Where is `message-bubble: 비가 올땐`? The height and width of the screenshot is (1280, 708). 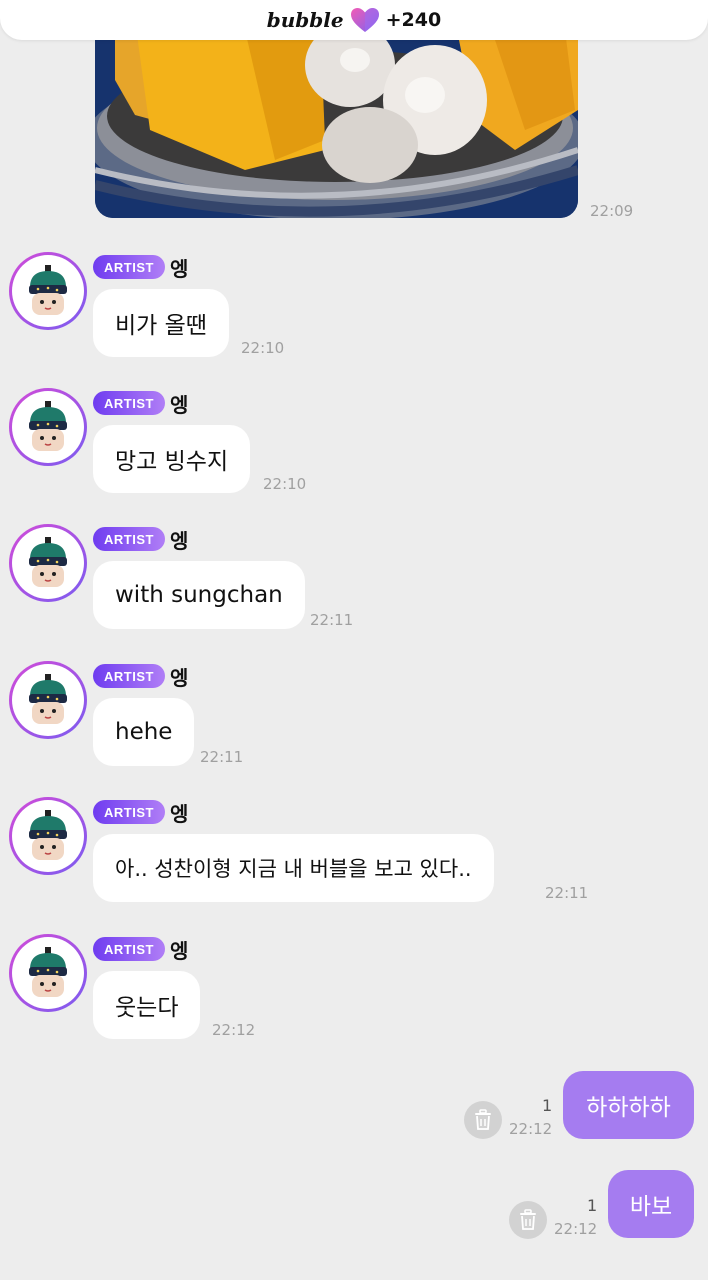
message-bubble: 비가 올땐 is located at coordinates (161, 323).